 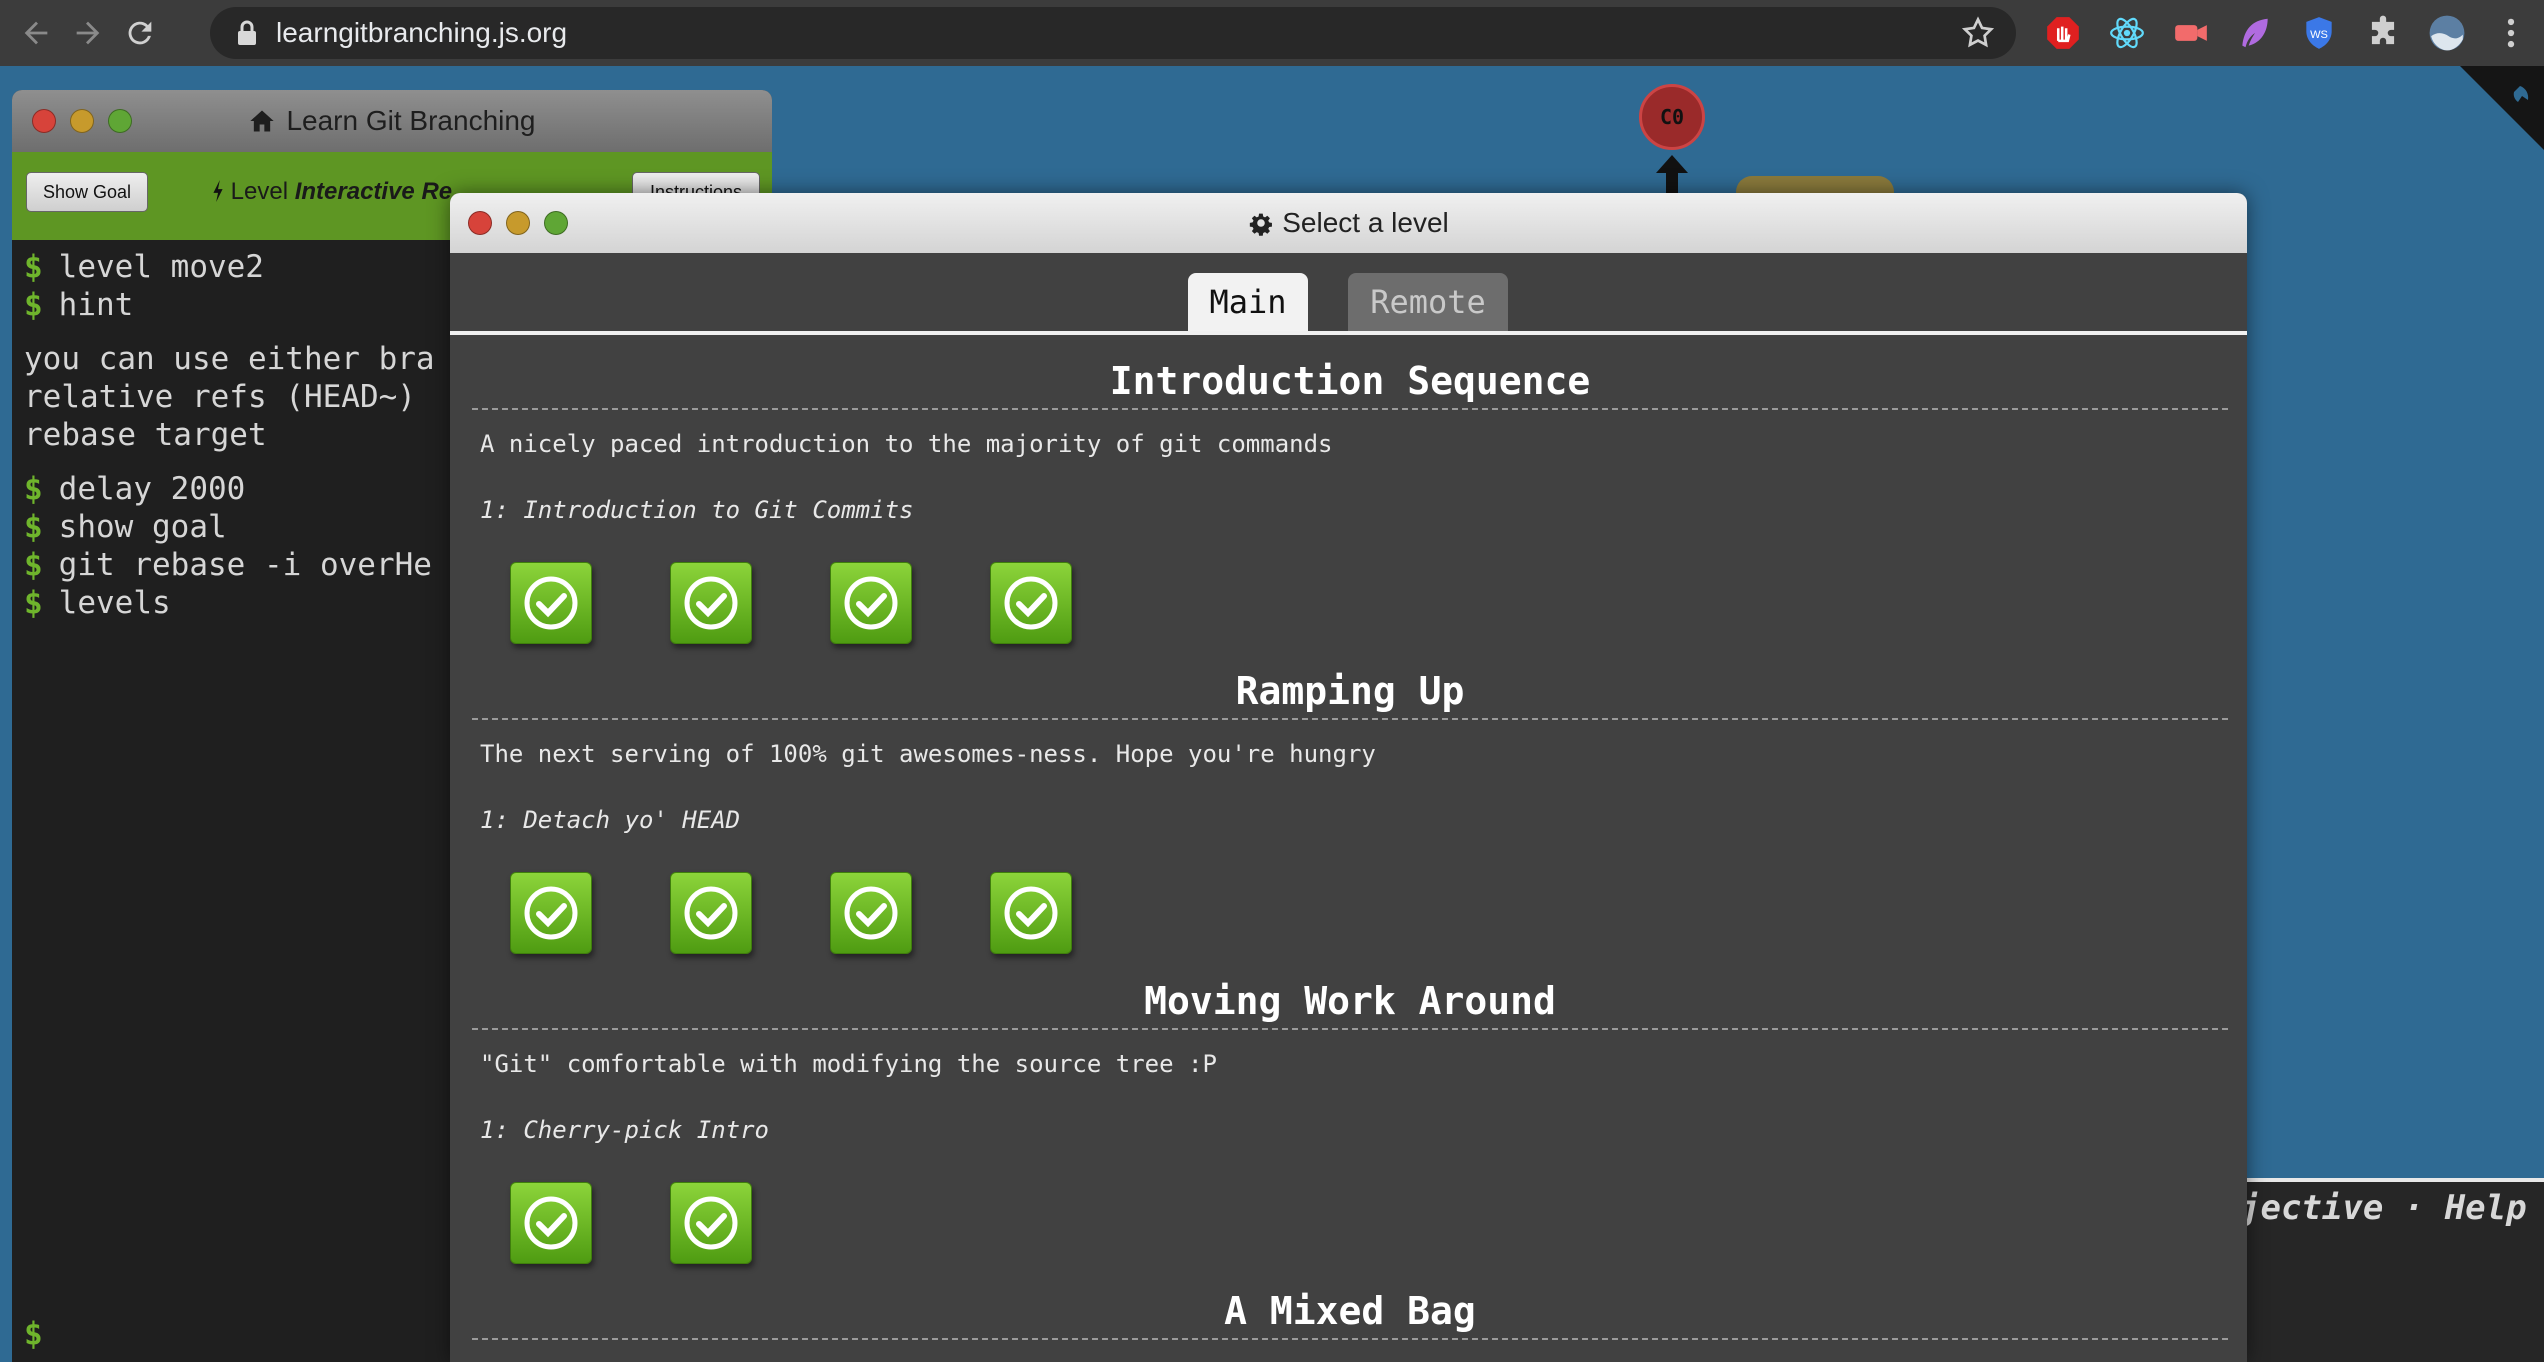 What do you see at coordinates (259, 191) in the screenshot?
I see `level-prefix: Level` at bounding box center [259, 191].